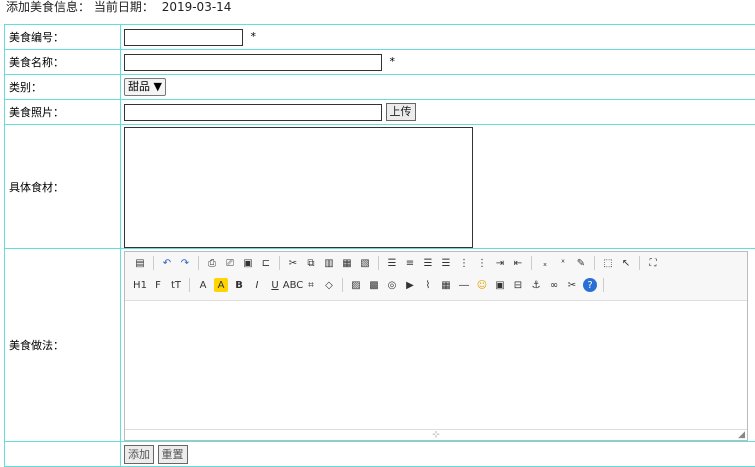 The height and width of the screenshot is (467, 755). Describe the element at coordinates (464, 285) in the screenshot. I see `horizontal-rule-icon: ―` at that location.